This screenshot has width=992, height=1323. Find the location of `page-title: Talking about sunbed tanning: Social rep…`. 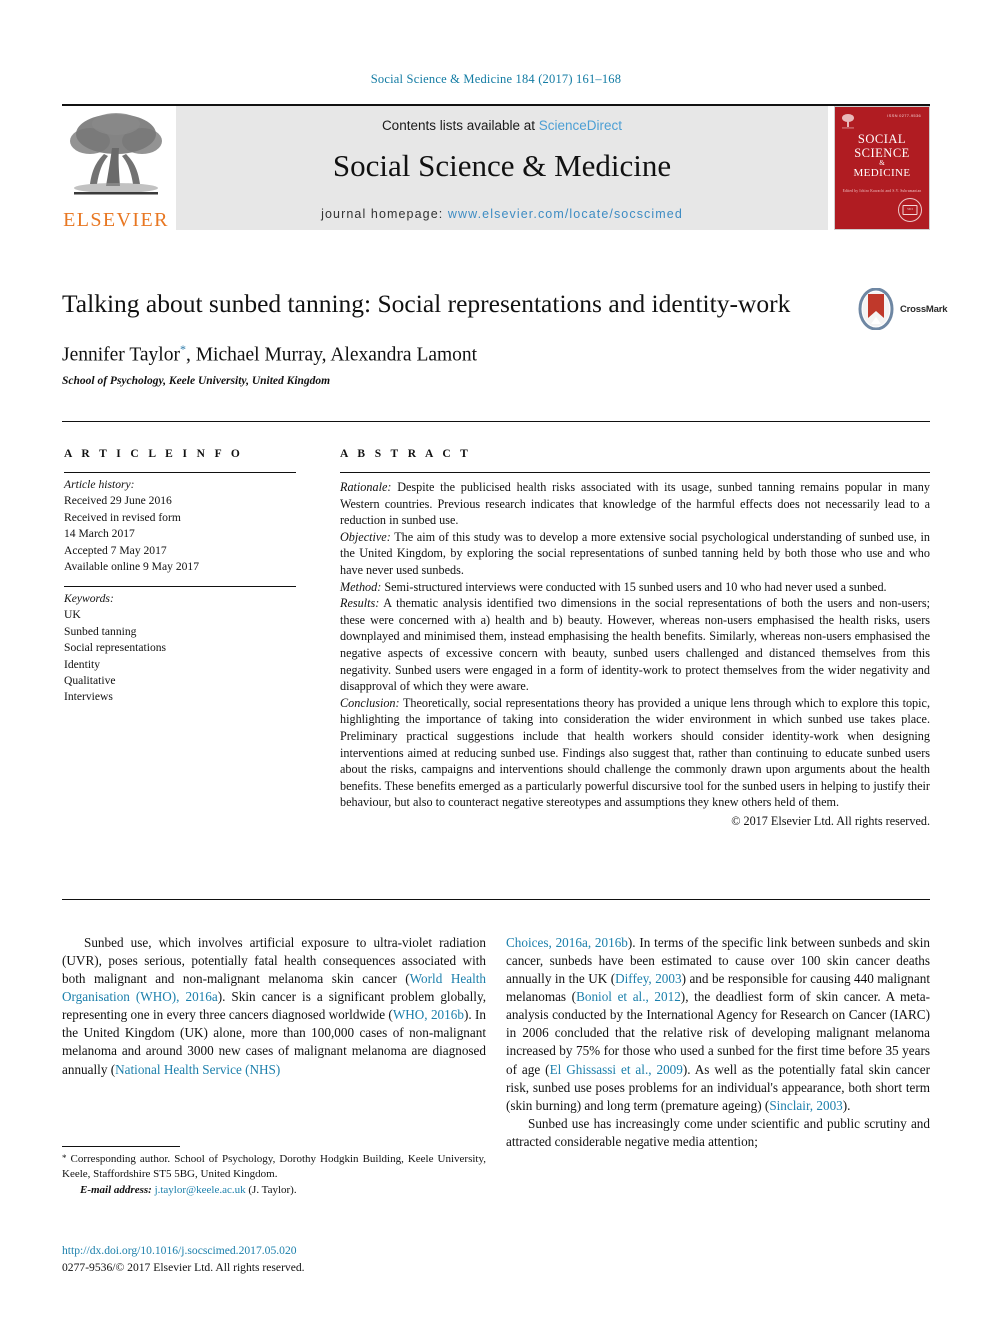

page-title: Talking about sunbed tanning: Social rep… is located at coordinates (426, 303).